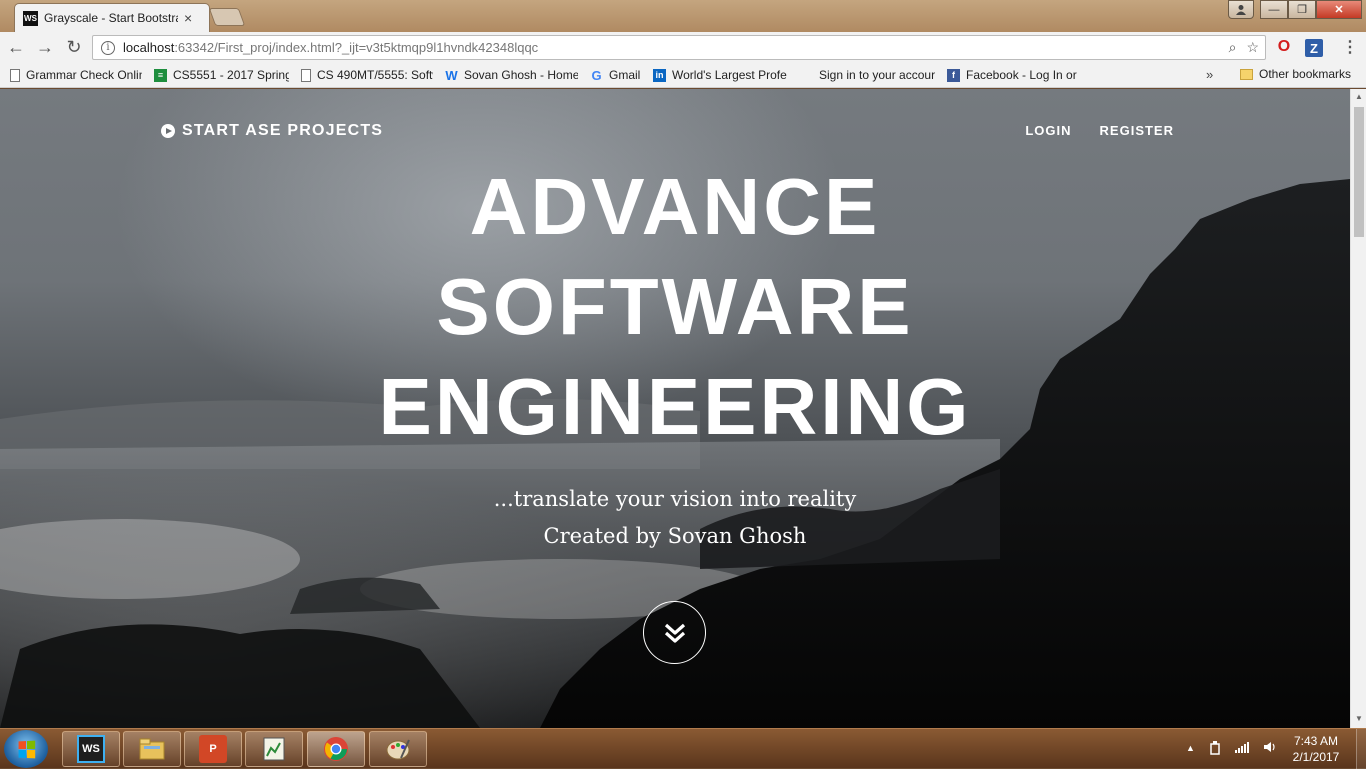 The height and width of the screenshot is (769, 1366). I want to click on new-tab-button, so click(227, 17).